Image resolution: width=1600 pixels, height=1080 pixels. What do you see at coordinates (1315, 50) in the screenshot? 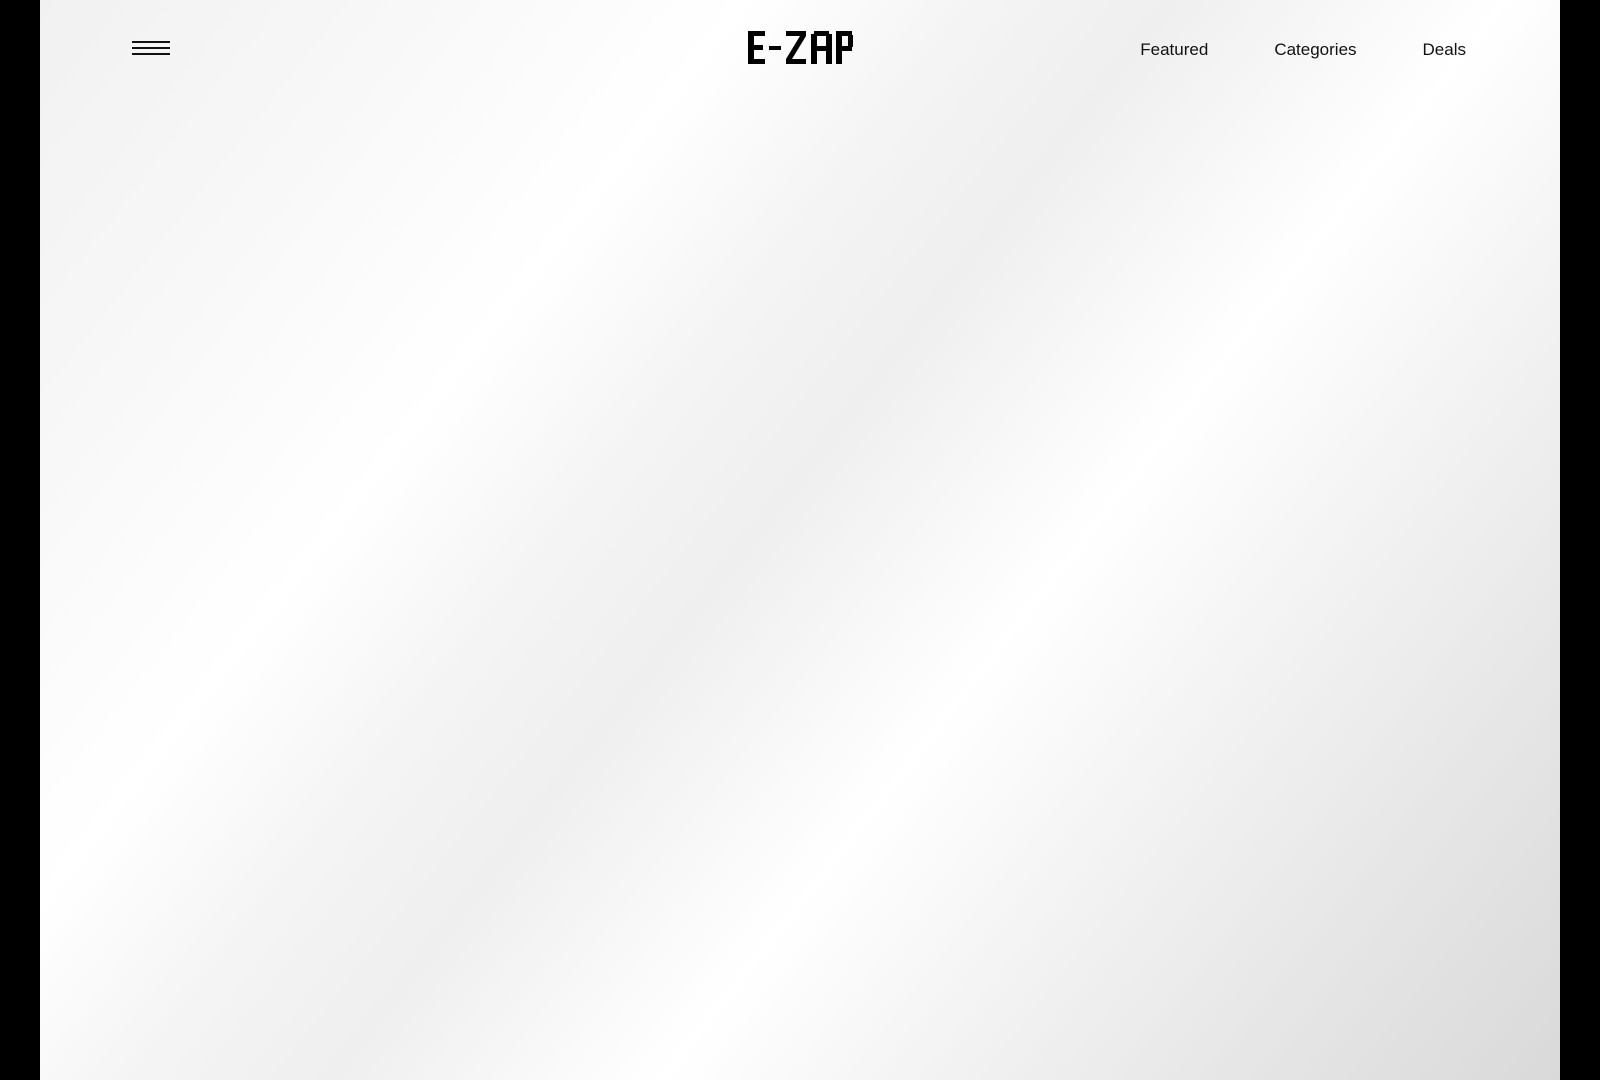
I see `nav-categories-link: Categories` at bounding box center [1315, 50].